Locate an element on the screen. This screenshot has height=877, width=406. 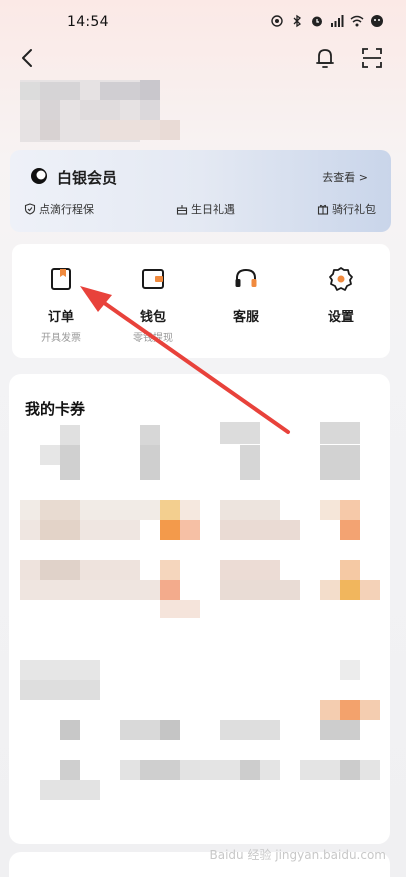
watermark: Baidu 经验 jingyan.baidu.com is located at coordinates (297, 855).